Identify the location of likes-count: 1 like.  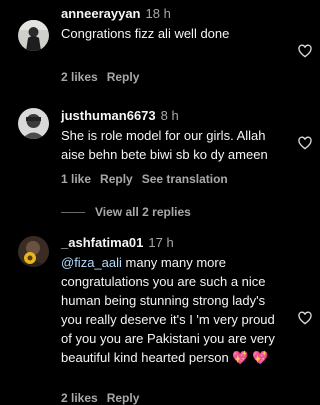
(76, 179).